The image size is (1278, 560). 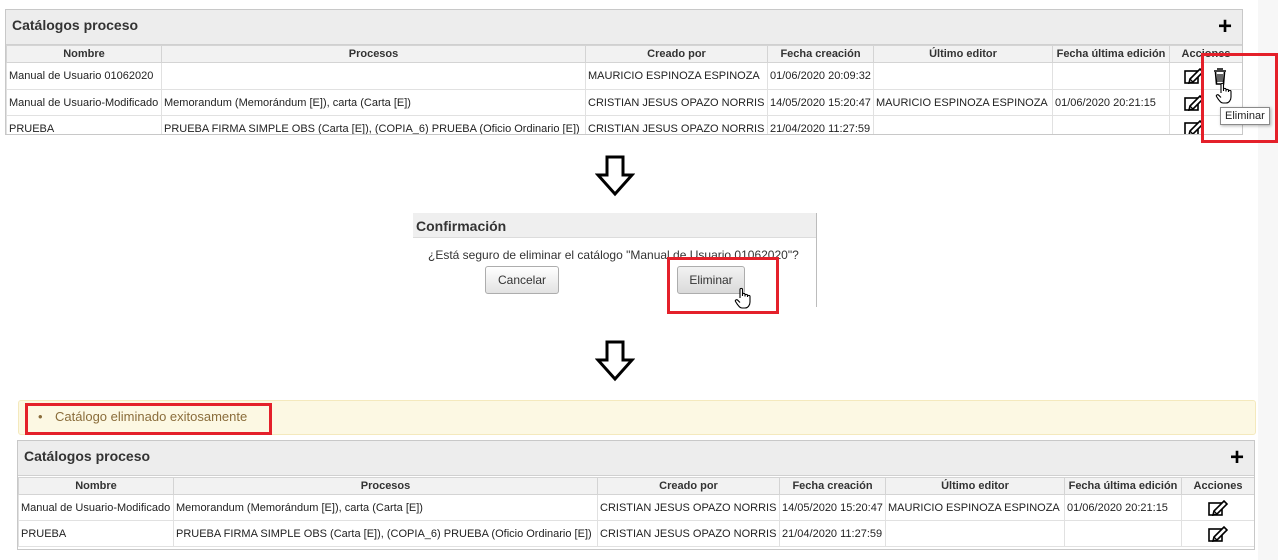 What do you see at coordinates (148, 419) in the screenshot?
I see `highlight-box-flash-message` at bounding box center [148, 419].